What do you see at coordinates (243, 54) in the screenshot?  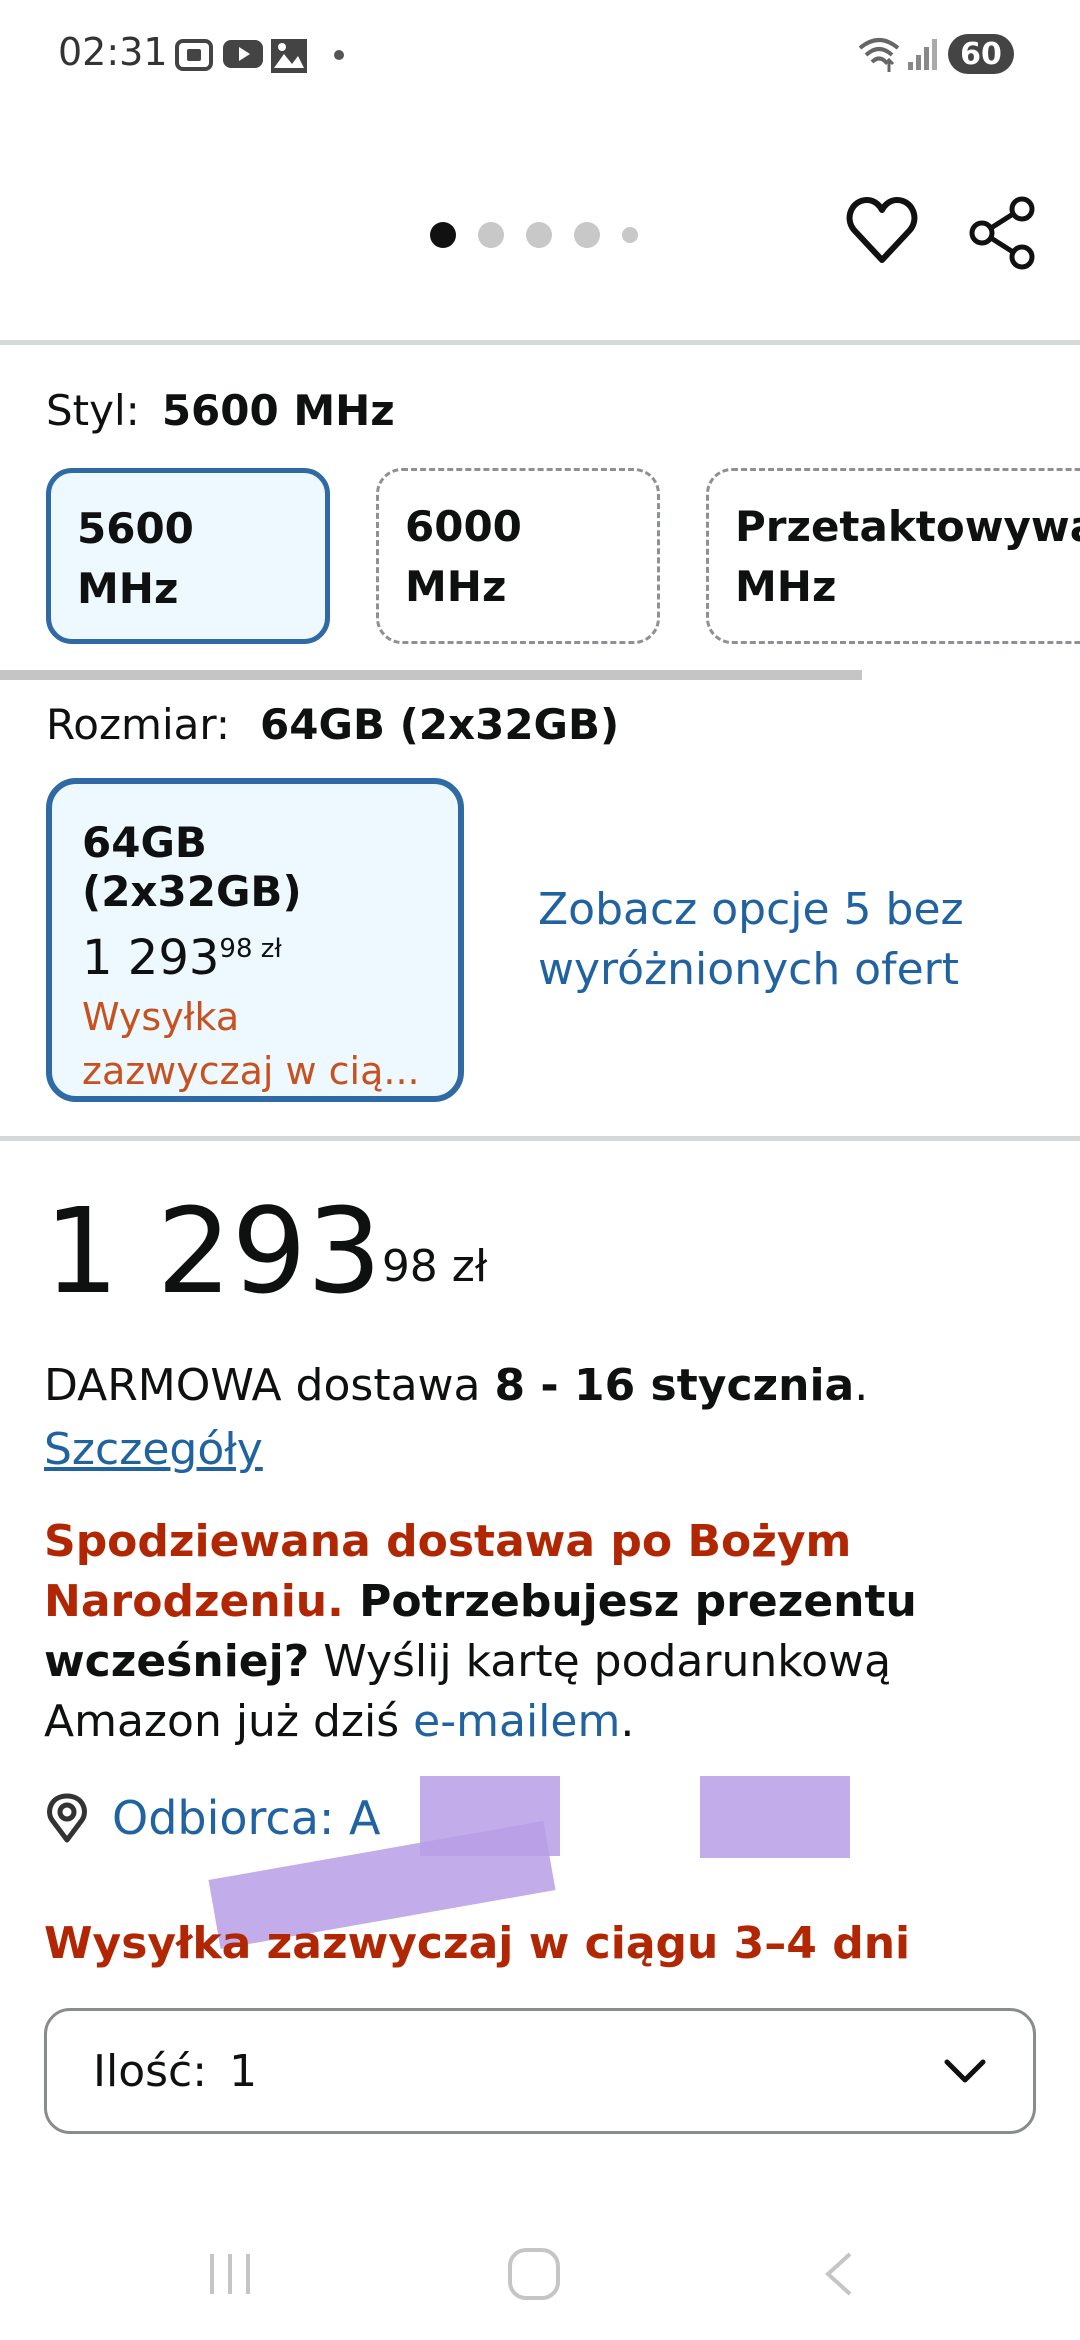 I see `youtube-icon` at bounding box center [243, 54].